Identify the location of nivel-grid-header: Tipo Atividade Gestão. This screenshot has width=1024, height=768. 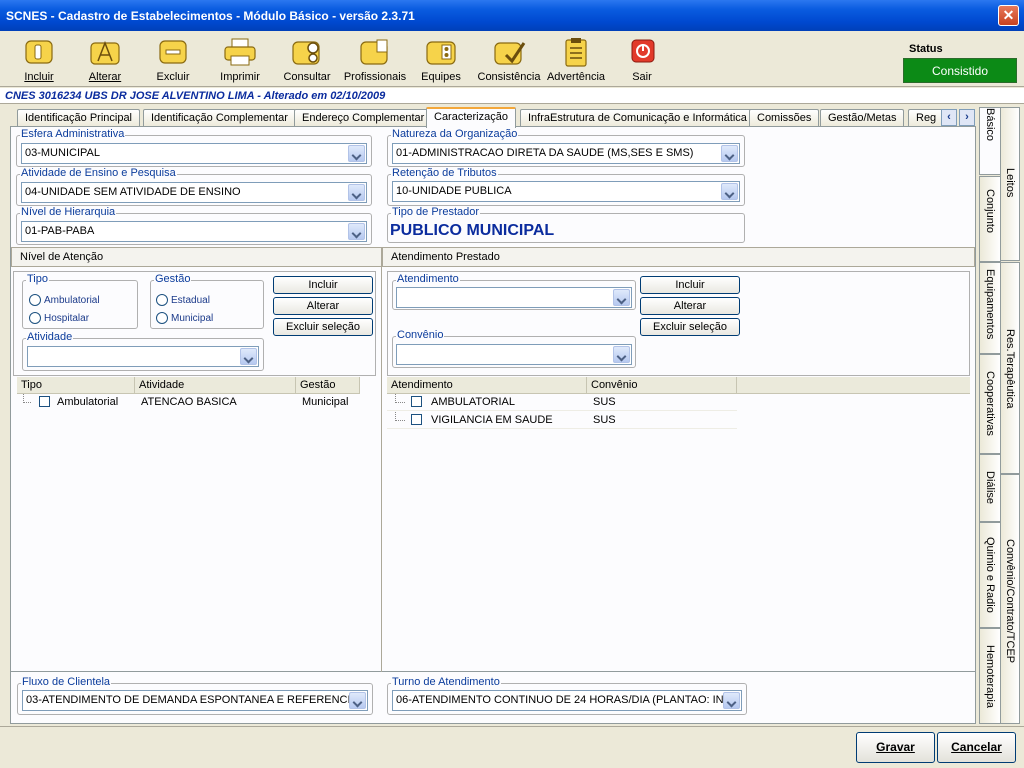
(188, 385).